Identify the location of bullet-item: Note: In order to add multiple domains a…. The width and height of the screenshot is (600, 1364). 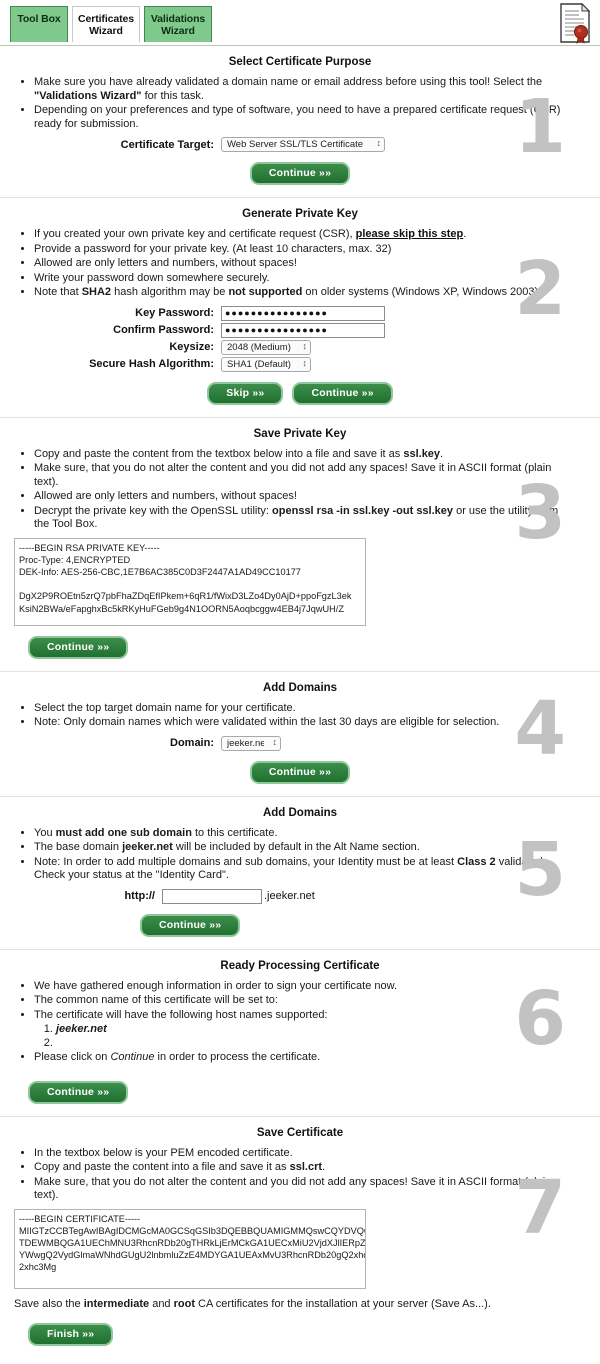
(312, 869).